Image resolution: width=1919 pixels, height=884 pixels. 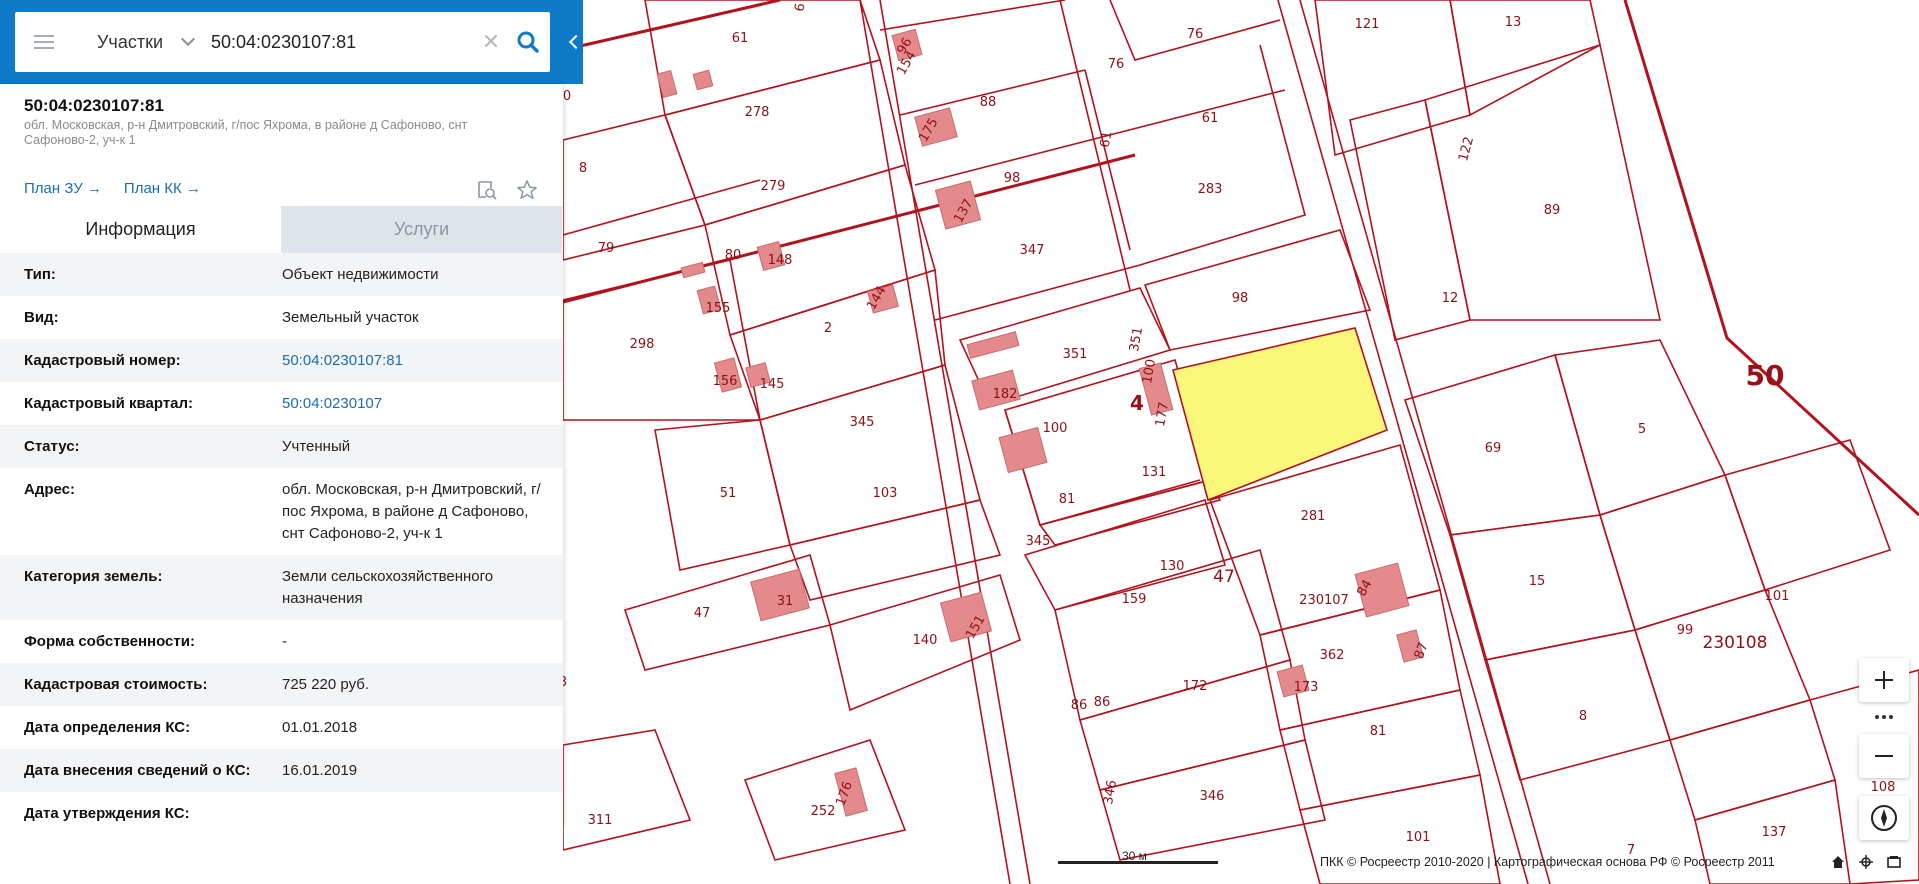 What do you see at coordinates (339, 42) in the screenshot?
I see `search-input` at bounding box center [339, 42].